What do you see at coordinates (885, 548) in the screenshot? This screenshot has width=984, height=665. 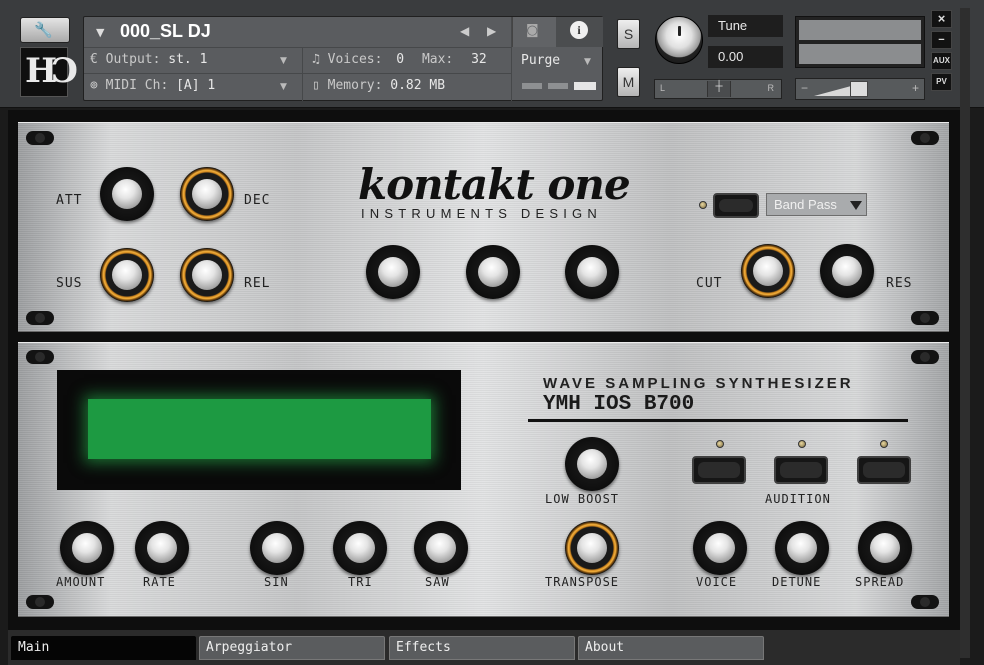 I see `spread-knob` at bounding box center [885, 548].